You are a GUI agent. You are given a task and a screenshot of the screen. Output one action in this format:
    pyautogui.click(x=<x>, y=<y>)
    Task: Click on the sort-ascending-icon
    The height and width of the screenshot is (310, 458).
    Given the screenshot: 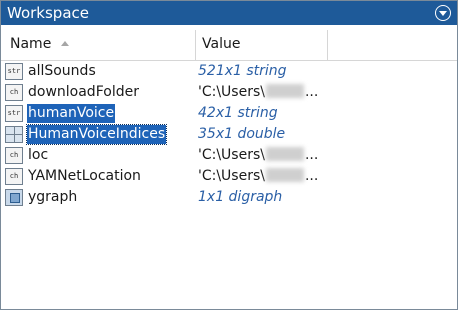 What is the action you would take?
    pyautogui.click(x=64, y=43)
    